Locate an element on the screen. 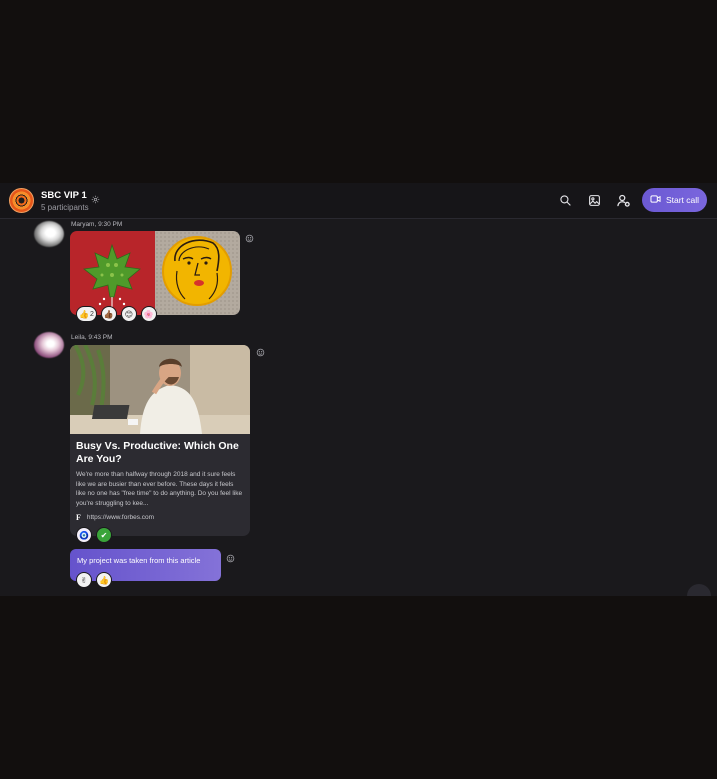 The image size is (717, 779). link-preview-url: https://www.forbes.com is located at coordinates (120, 517).